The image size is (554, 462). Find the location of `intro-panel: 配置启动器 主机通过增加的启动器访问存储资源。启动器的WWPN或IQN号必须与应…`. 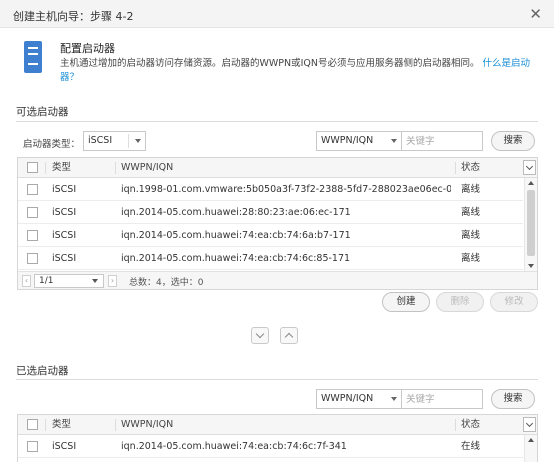

intro-panel: 配置启动器 主机通过增加的启动器访问存储资源。启动器的WWPN或IQN号必须与应… is located at coordinates (277, 59).